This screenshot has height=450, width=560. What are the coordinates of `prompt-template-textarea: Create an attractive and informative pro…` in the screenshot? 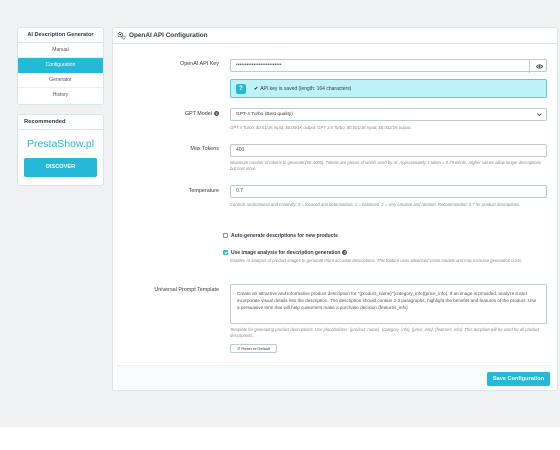 It's located at (388, 304).